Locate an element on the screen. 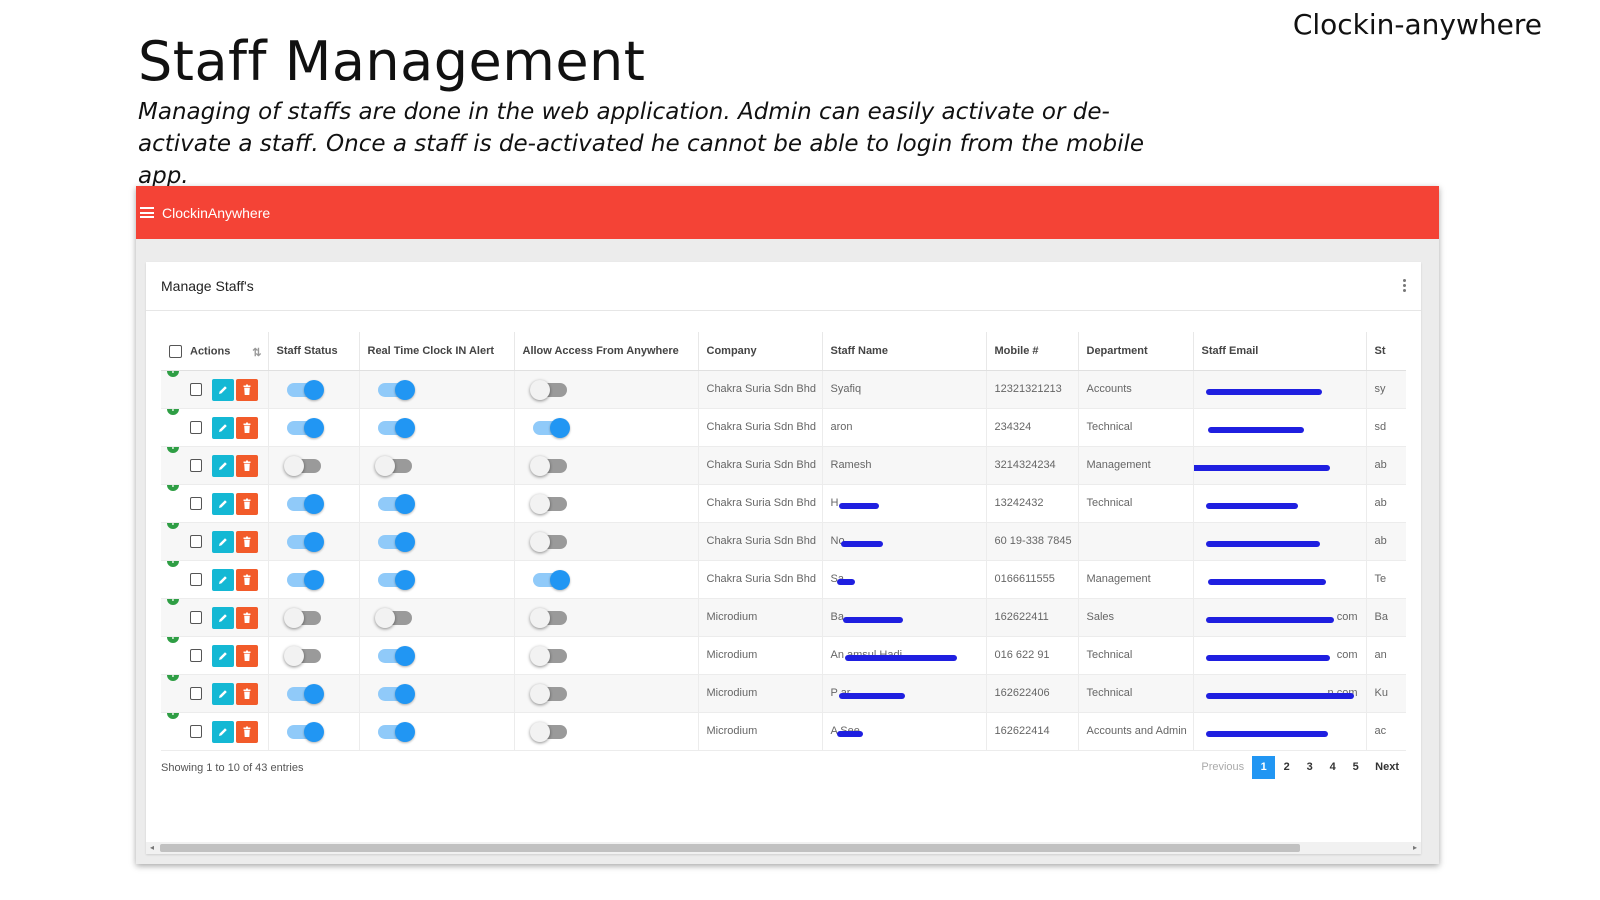  staff-status-toggle-cell is located at coordinates (314, 693).